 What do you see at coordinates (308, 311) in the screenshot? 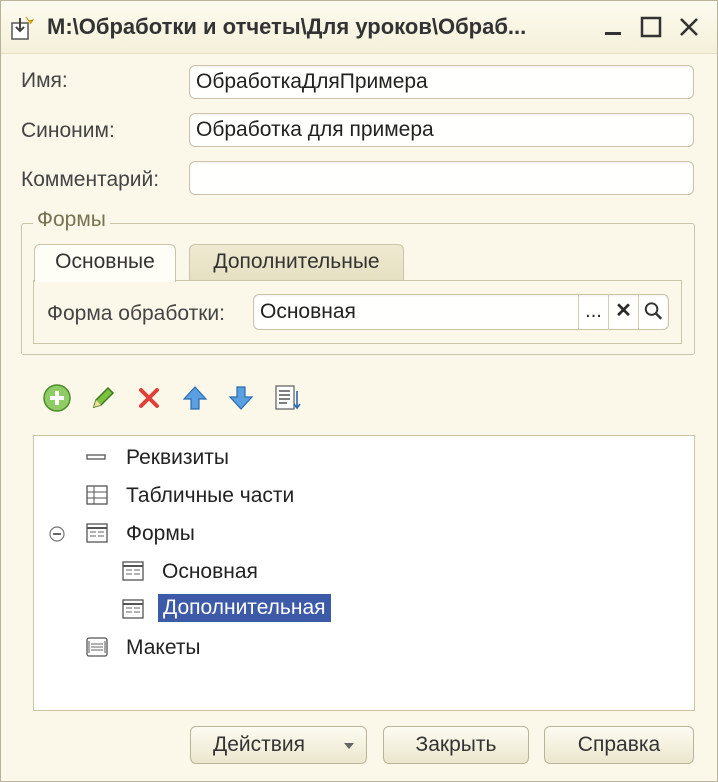
I see `form-processing-value: Основная` at bounding box center [308, 311].